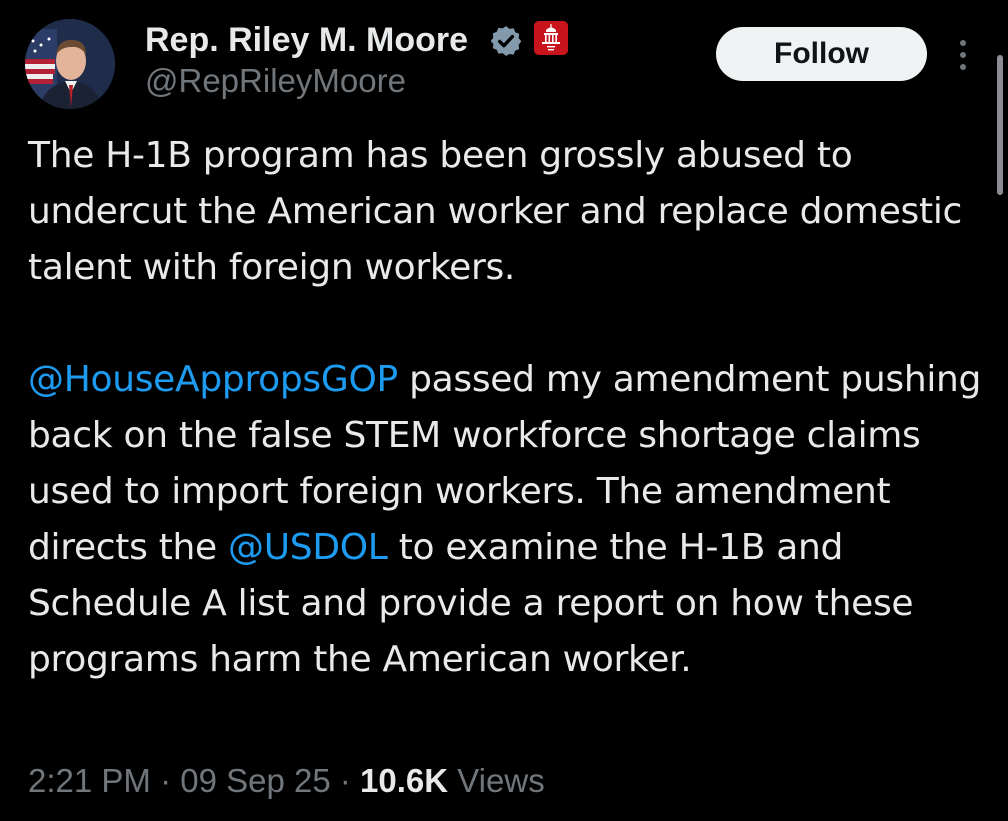  I want to click on avatar, so click(70, 64).